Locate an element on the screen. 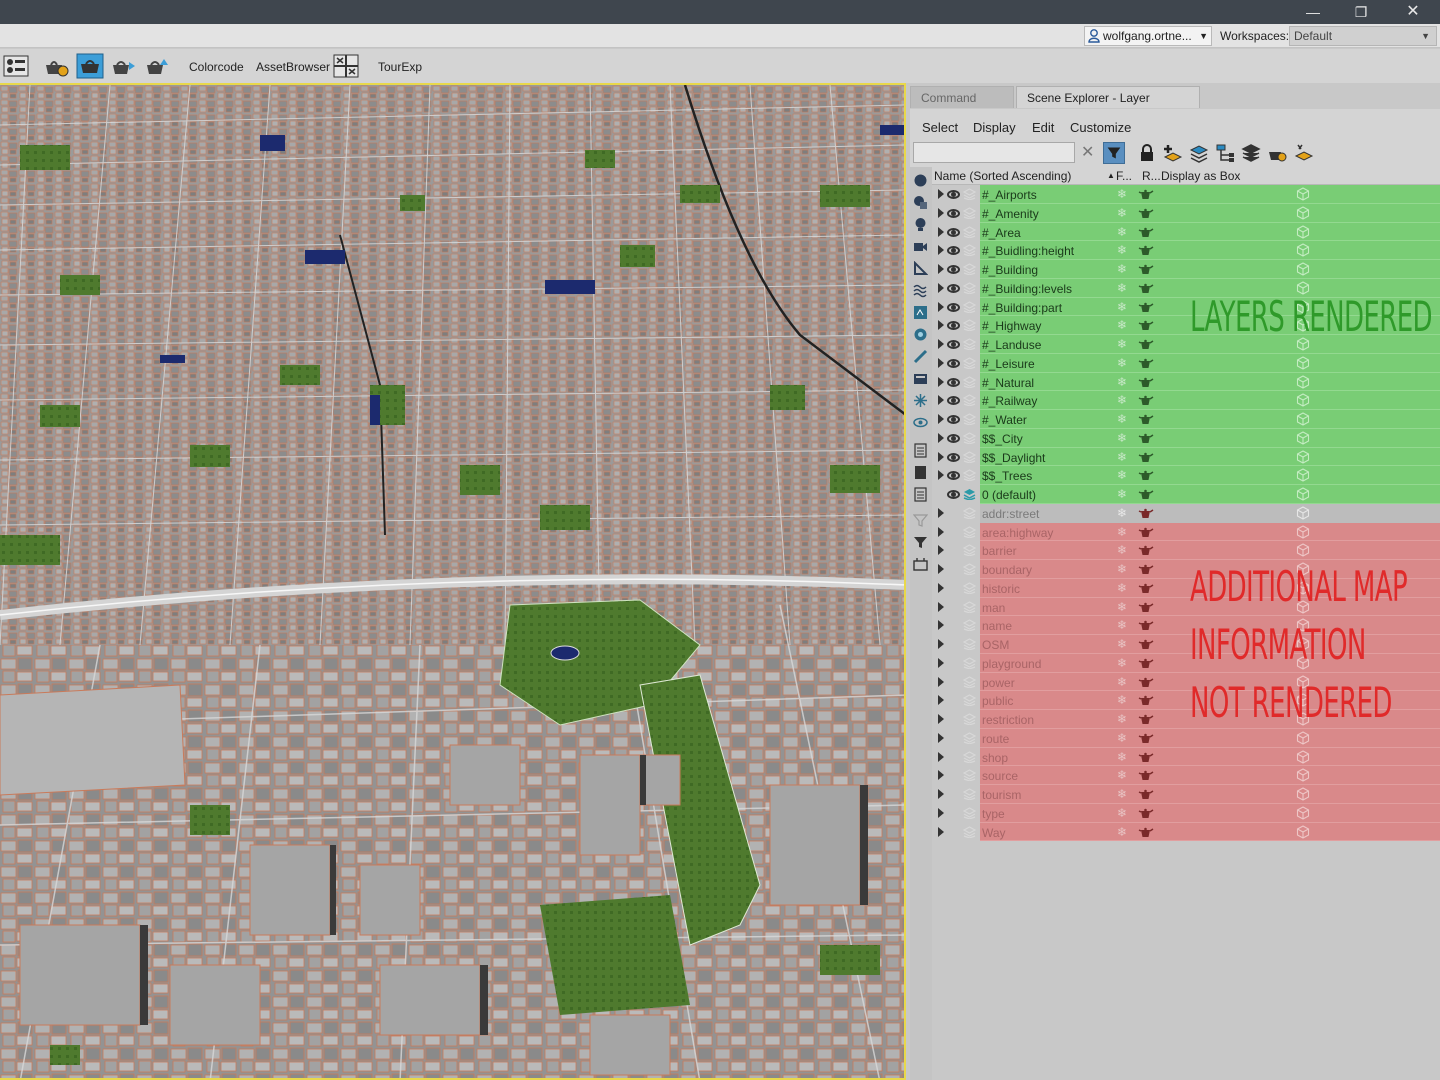  layer-name: shop is located at coordinates (995, 758).